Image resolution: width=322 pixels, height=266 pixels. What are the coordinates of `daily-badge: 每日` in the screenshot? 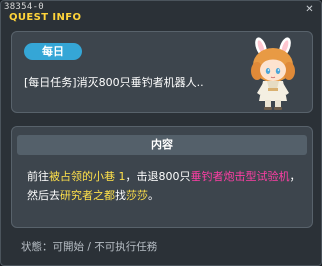 It's located at (53, 51).